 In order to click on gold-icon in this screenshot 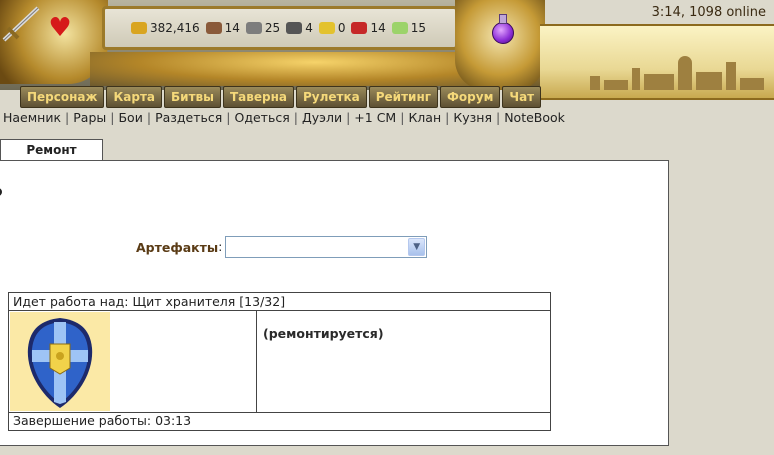, I will do `click(139, 28)`.